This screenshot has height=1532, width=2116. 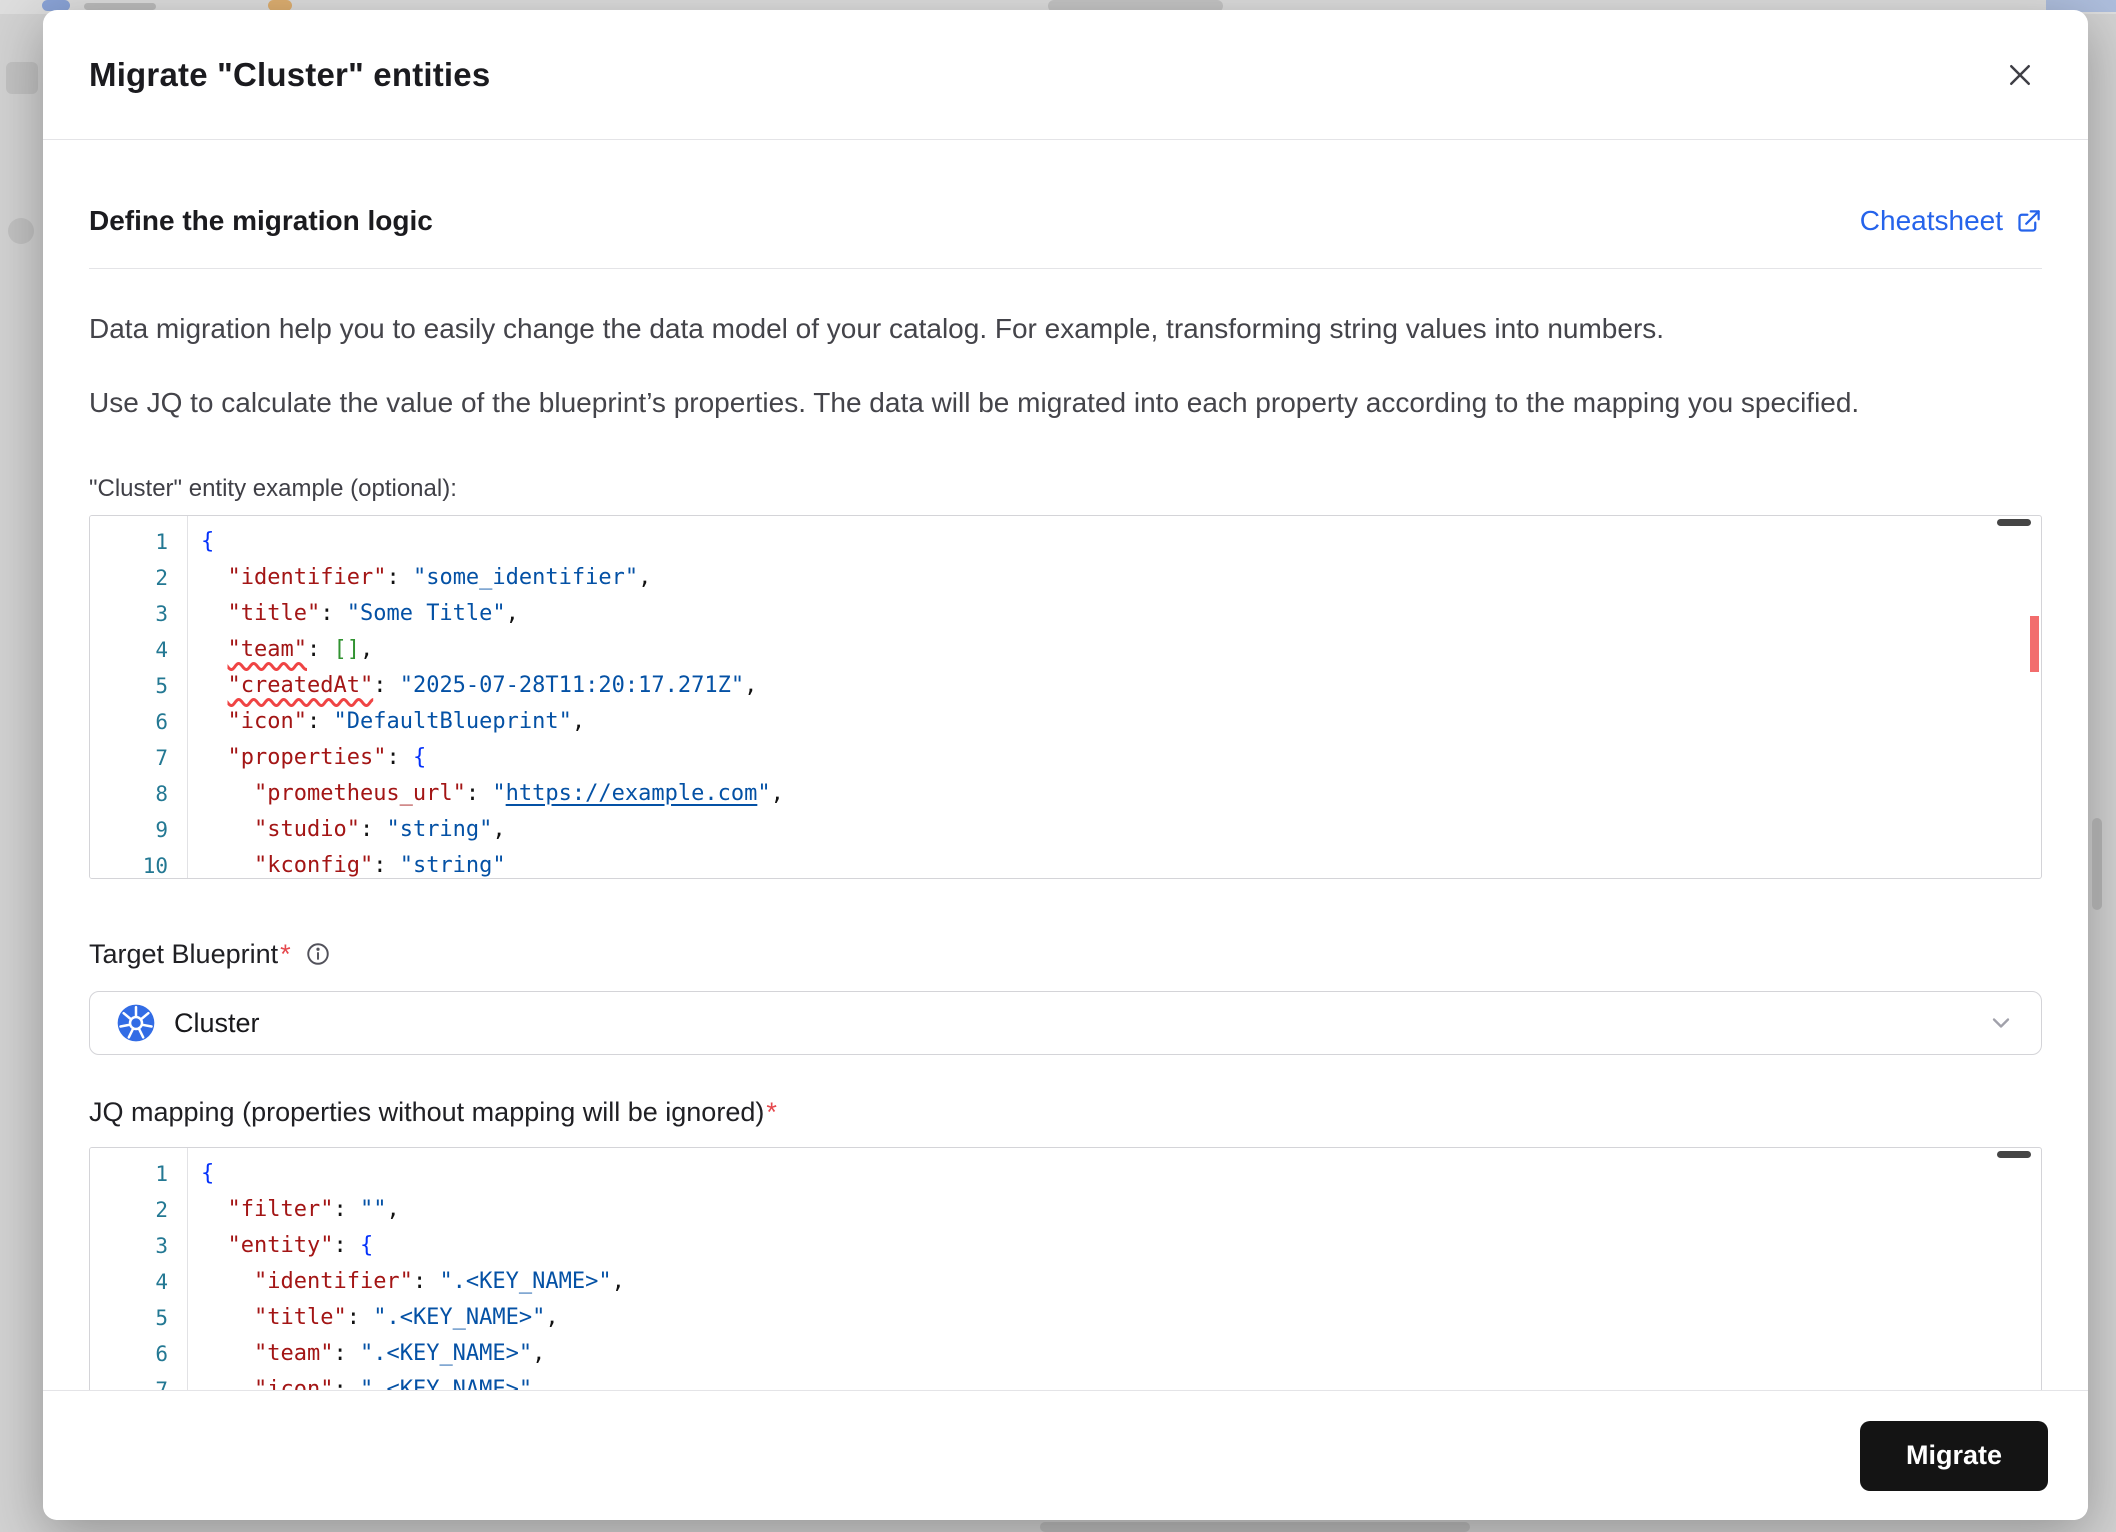 What do you see at coordinates (139, 697) in the screenshot?
I see `editor-gutter: 1 2 3 4 5 6 7 8 9 10` at bounding box center [139, 697].